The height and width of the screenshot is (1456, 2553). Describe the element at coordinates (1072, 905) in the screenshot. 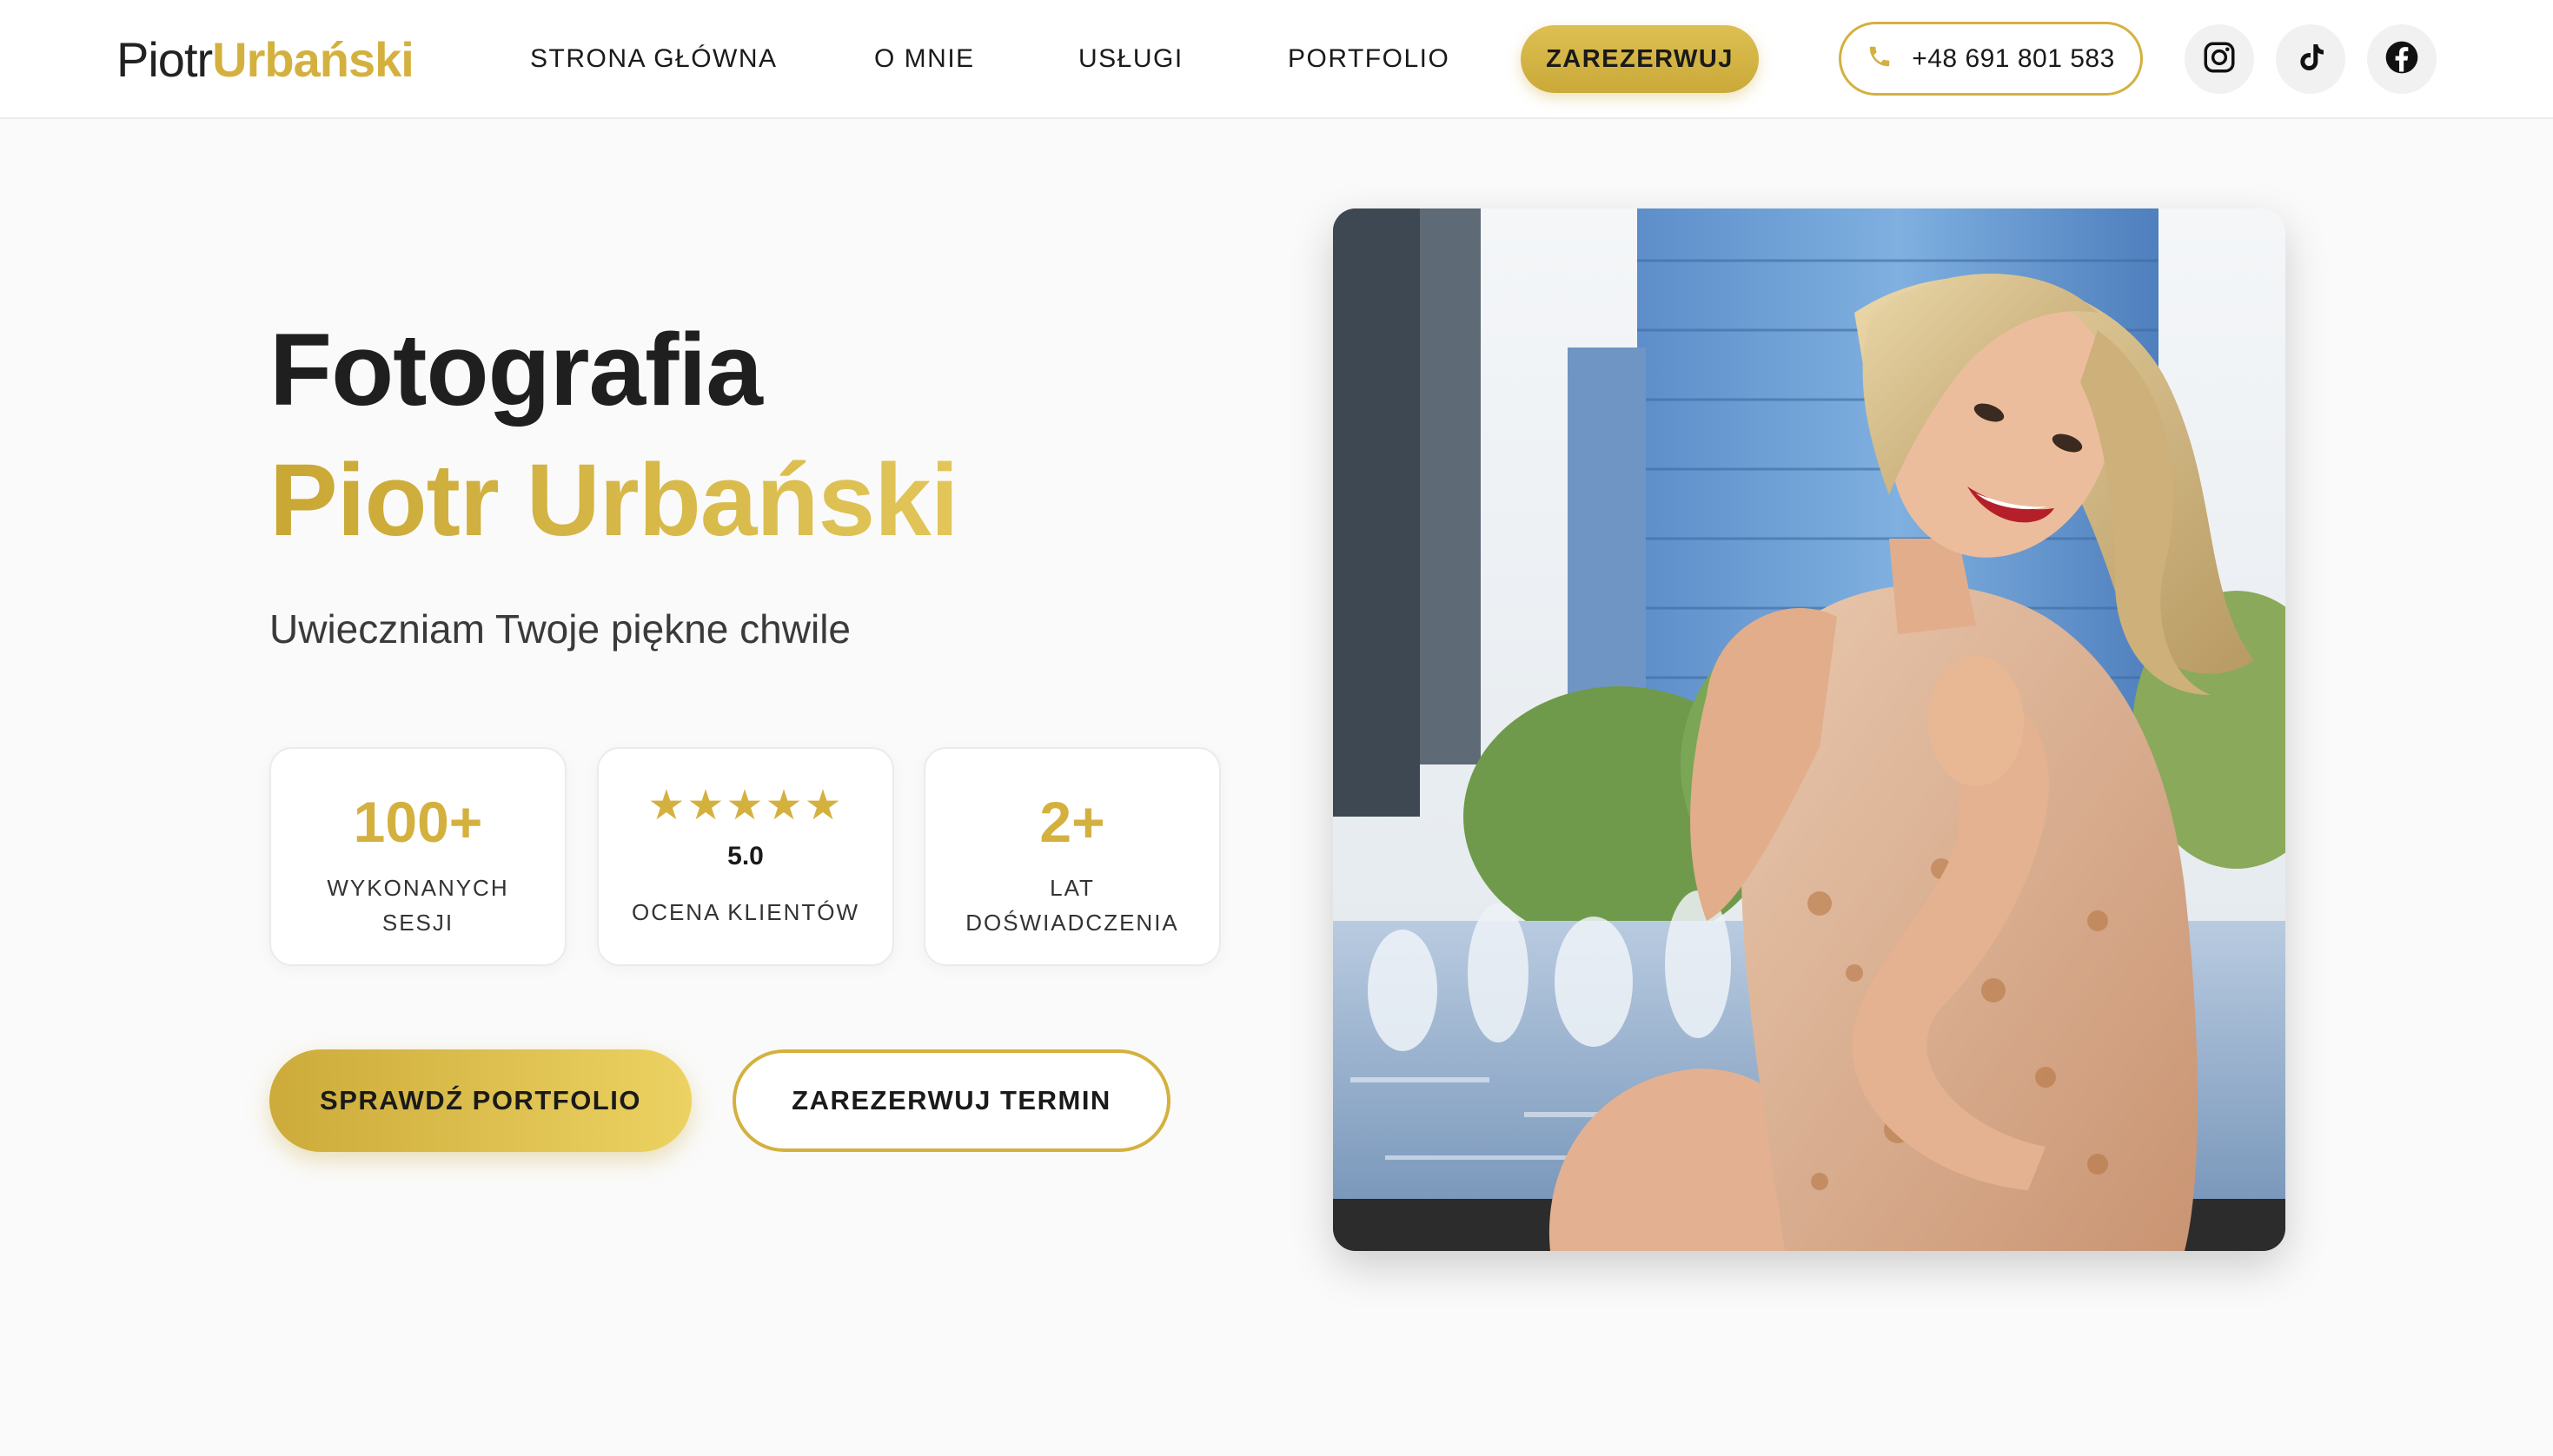

I see `stat-experience-label: LAT DOŚWIADCZENIA` at that location.